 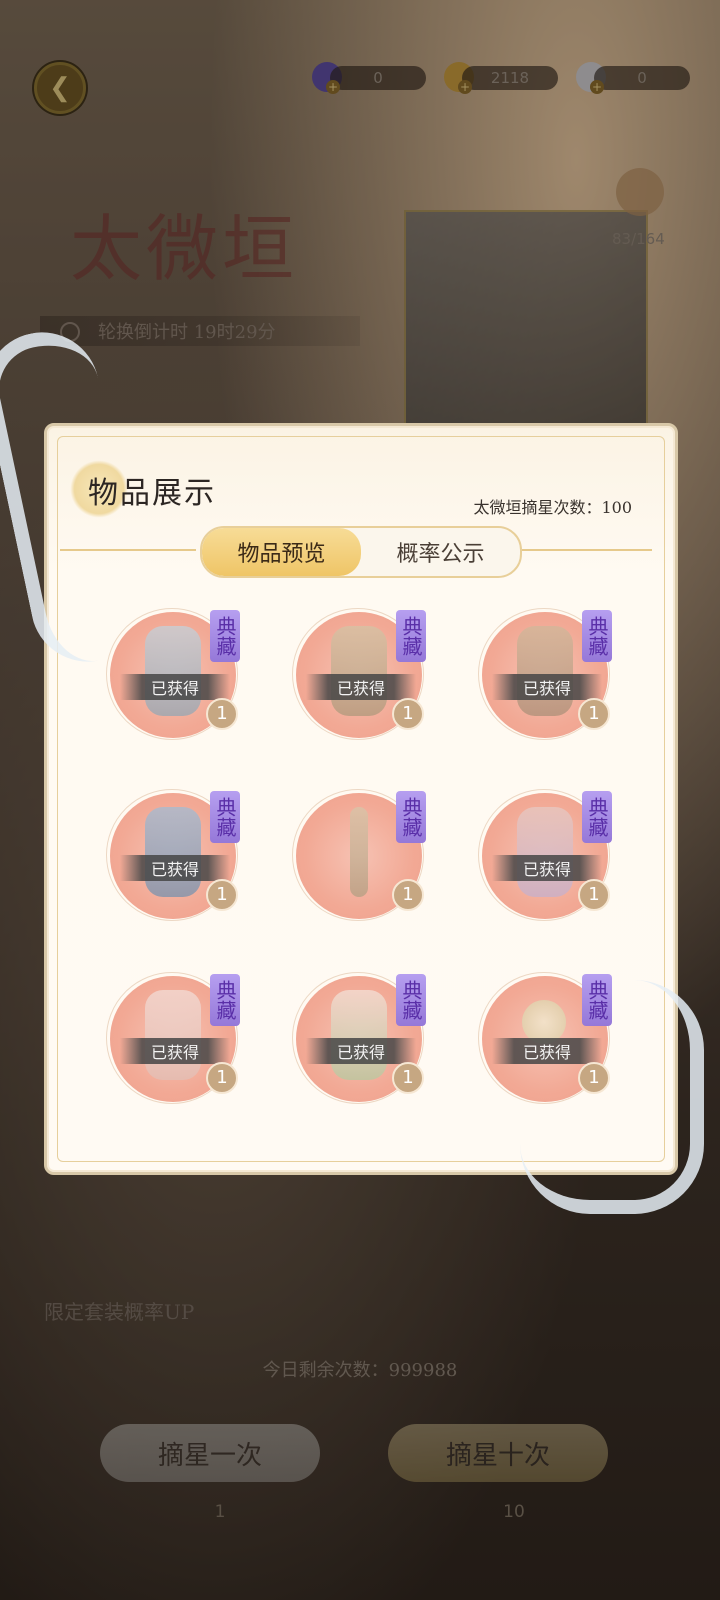 What do you see at coordinates (440, 552) in the screenshot?
I see `tab-probability: 概率公示` at bounding box center [440, 552].